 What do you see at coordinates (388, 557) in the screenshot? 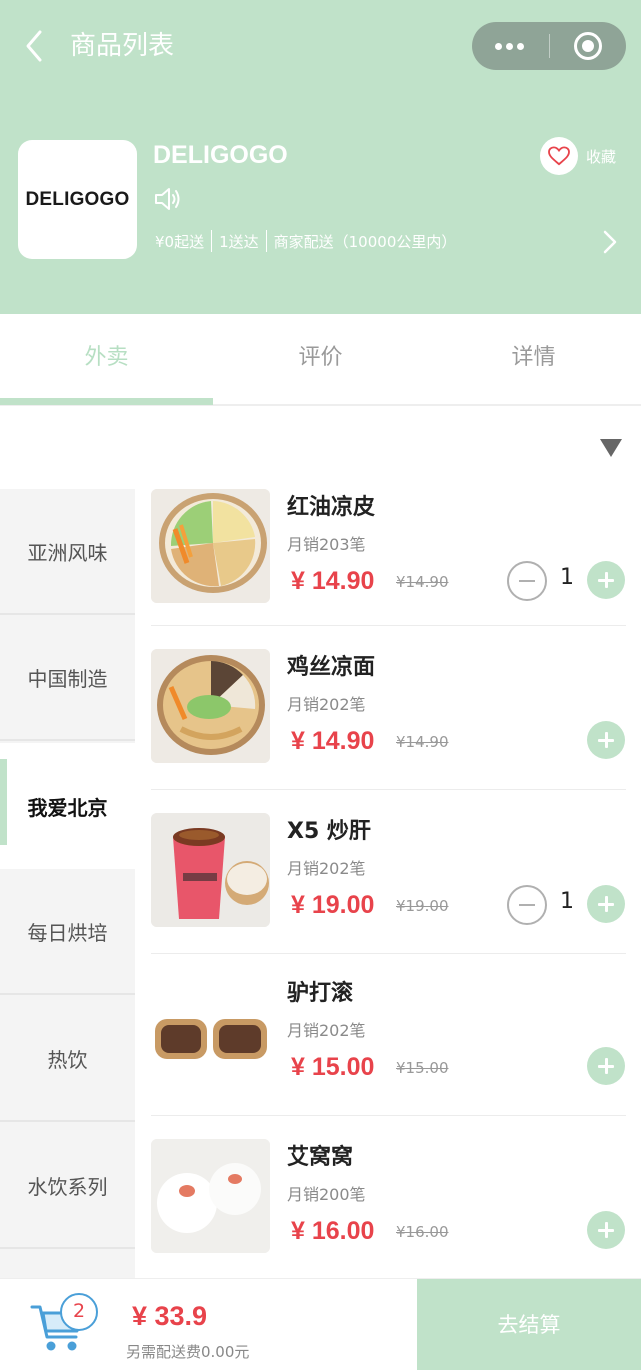
I see `product-item: 红油凉皮 月销203笔 ¥ 14.90 ¥14.90 1` at bounding box center [388, 557].